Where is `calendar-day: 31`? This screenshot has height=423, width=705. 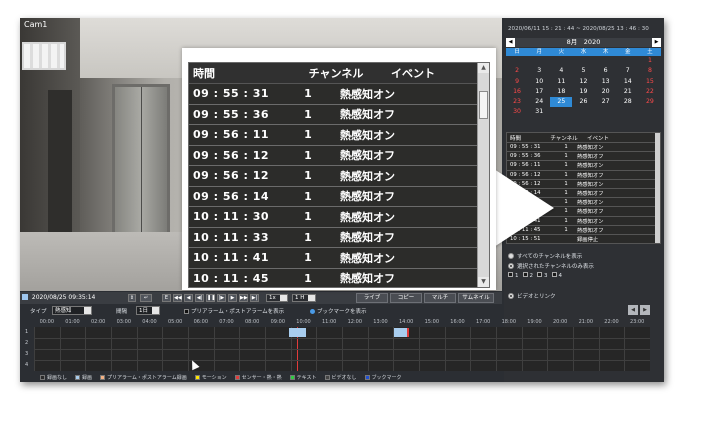
calendar-day: 31 is located at coordinates (539, 112).